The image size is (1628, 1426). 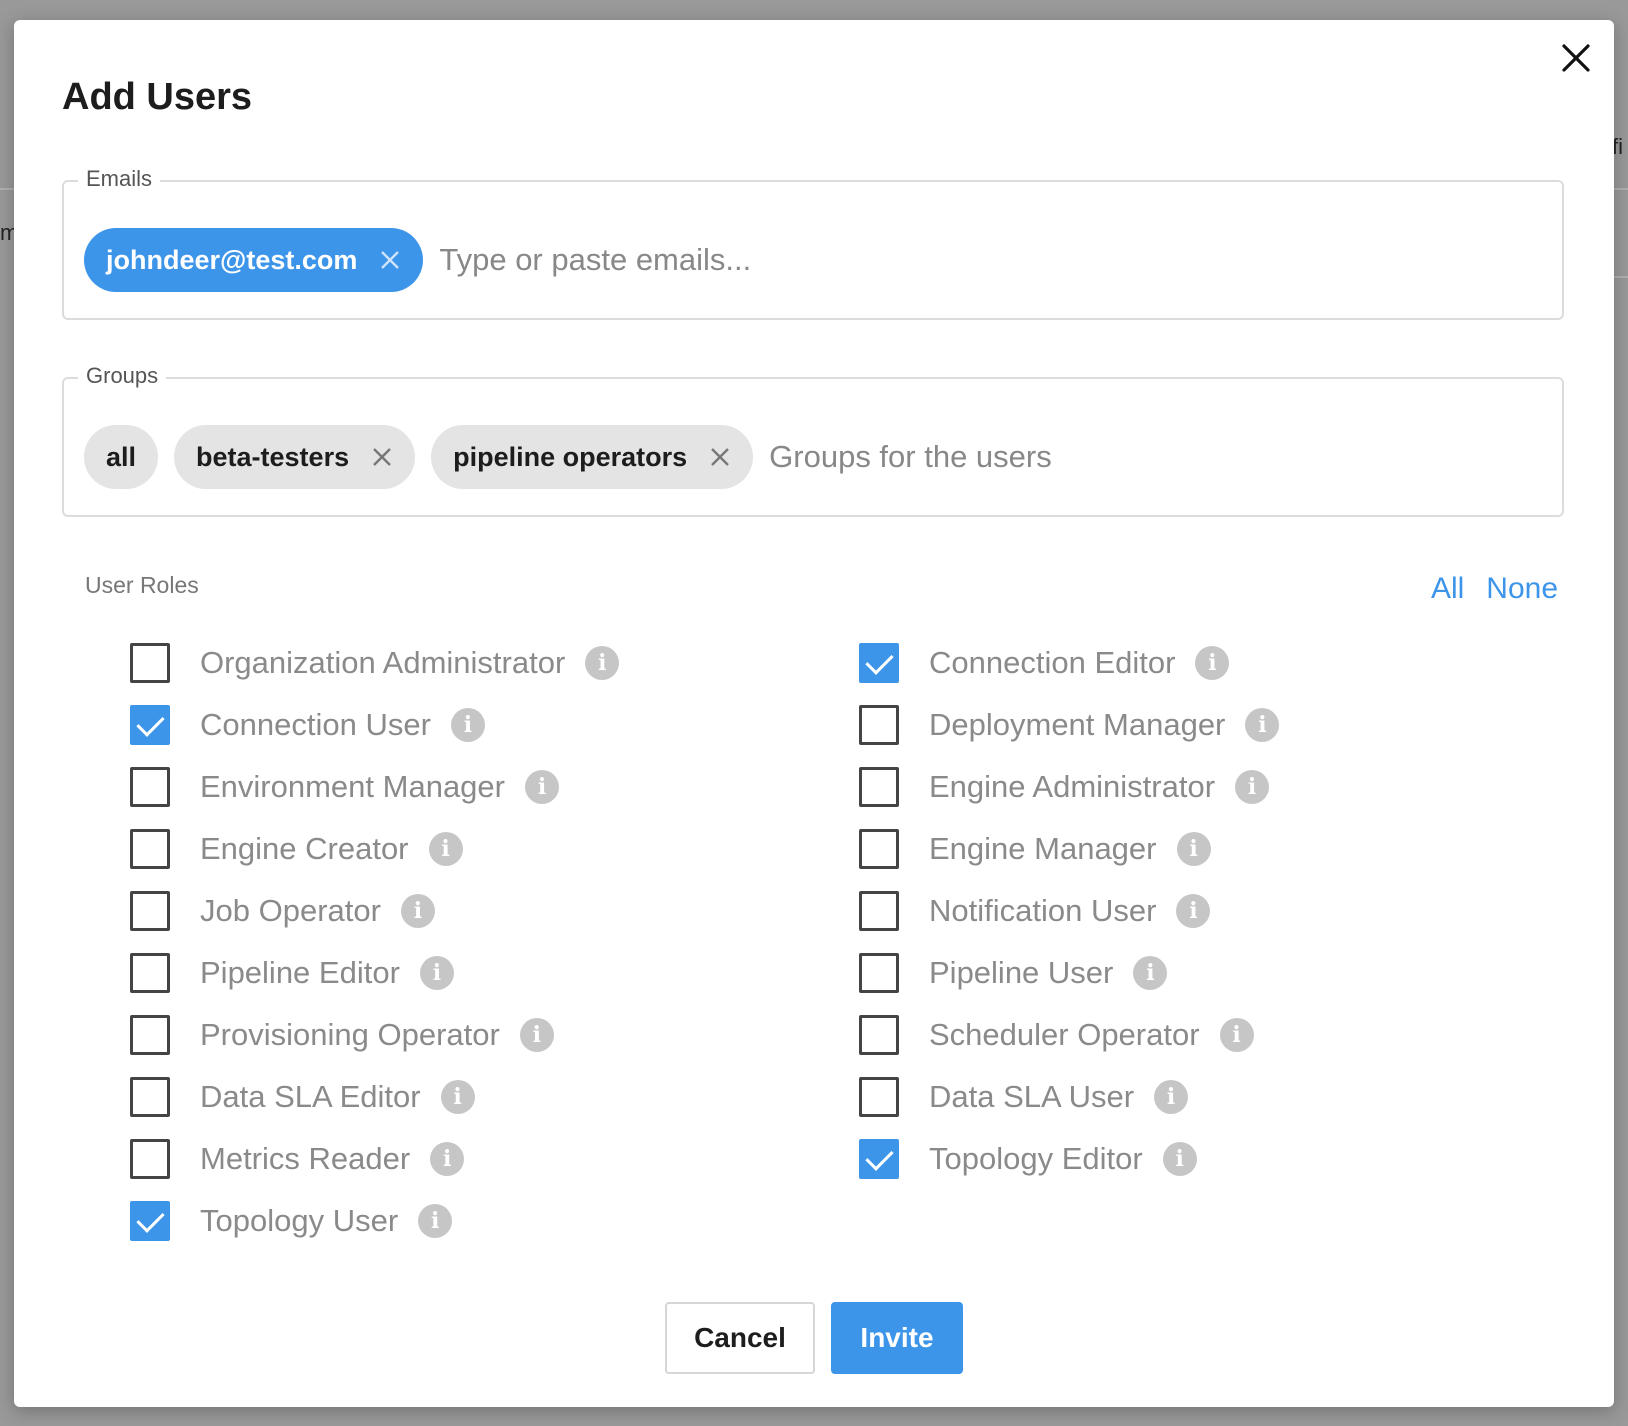 What do you see at coordinates (310, 1097) in the screenshot?
I see `role-label: Data SLA Editor` at bounding box center [310, 1097].